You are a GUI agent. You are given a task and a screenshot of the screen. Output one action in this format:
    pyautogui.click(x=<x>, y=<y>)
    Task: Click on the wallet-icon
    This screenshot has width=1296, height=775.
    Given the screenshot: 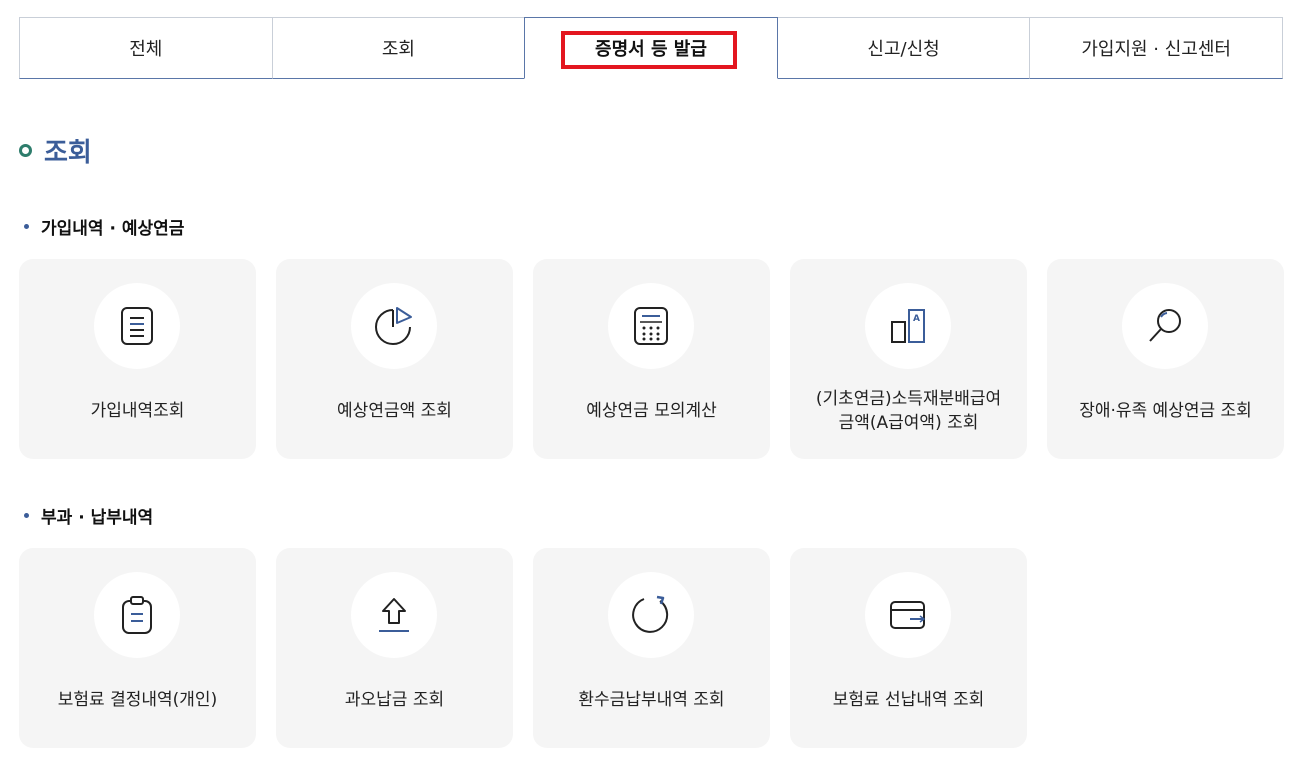 What is the action you would take?
    pyautogui.click(x=908, y=615)
    